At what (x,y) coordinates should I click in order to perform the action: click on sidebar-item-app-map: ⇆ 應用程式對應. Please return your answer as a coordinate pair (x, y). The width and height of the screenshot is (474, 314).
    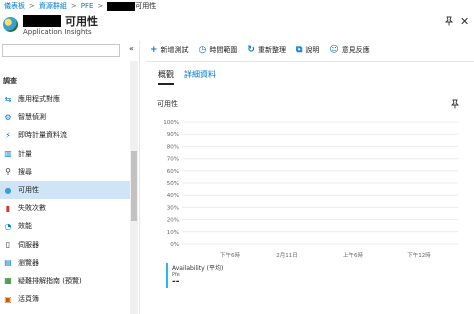
    Looking at the image, I should click on (65, 99).